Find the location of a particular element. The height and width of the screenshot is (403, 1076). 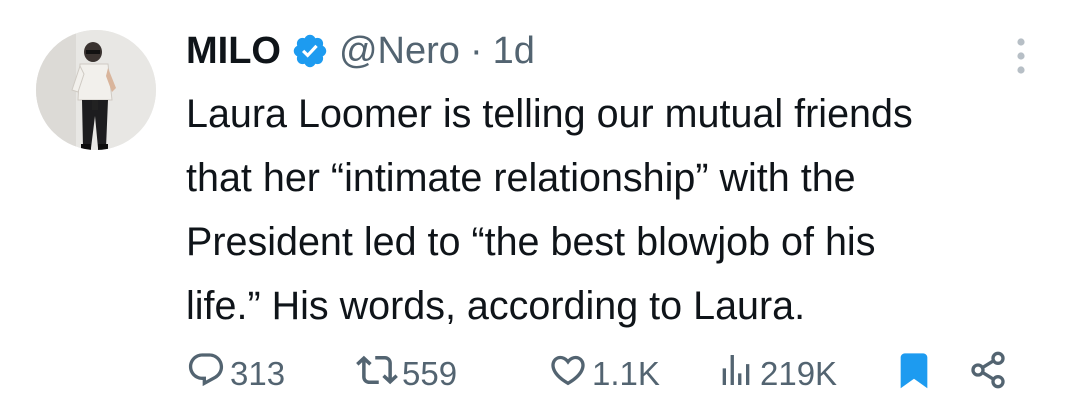

bookmark-icon is located at coordinates (914, 374).